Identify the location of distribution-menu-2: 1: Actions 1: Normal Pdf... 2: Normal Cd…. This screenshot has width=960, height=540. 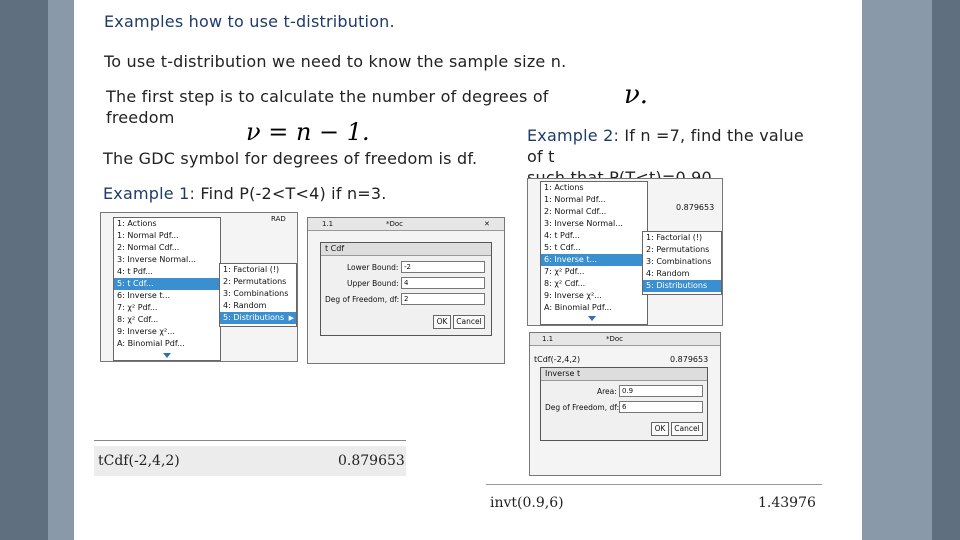
(594, 253).